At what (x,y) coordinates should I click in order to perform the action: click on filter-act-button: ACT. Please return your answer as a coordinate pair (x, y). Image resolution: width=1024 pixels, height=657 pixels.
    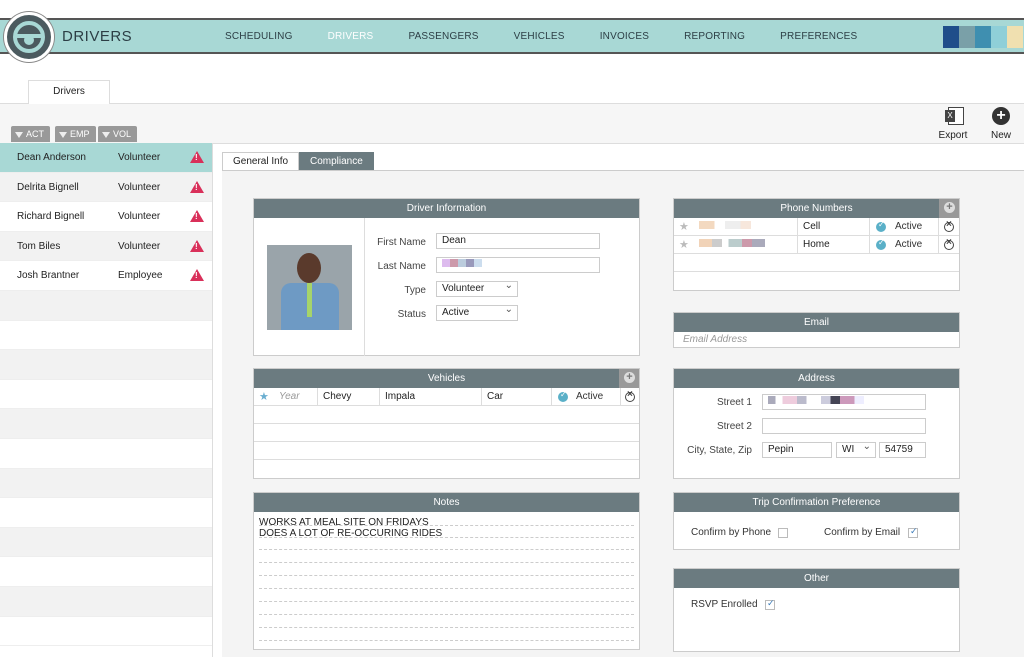
    Looking at the image, I should click on (30, 134).